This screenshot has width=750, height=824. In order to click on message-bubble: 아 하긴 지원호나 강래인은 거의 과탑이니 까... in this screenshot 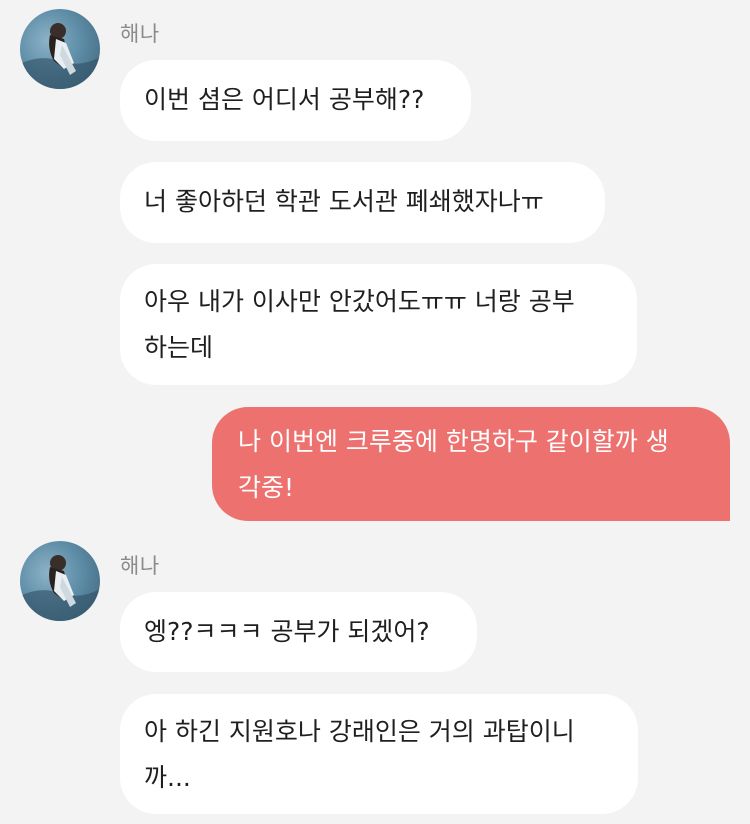, I will do `click(379, 754)`.